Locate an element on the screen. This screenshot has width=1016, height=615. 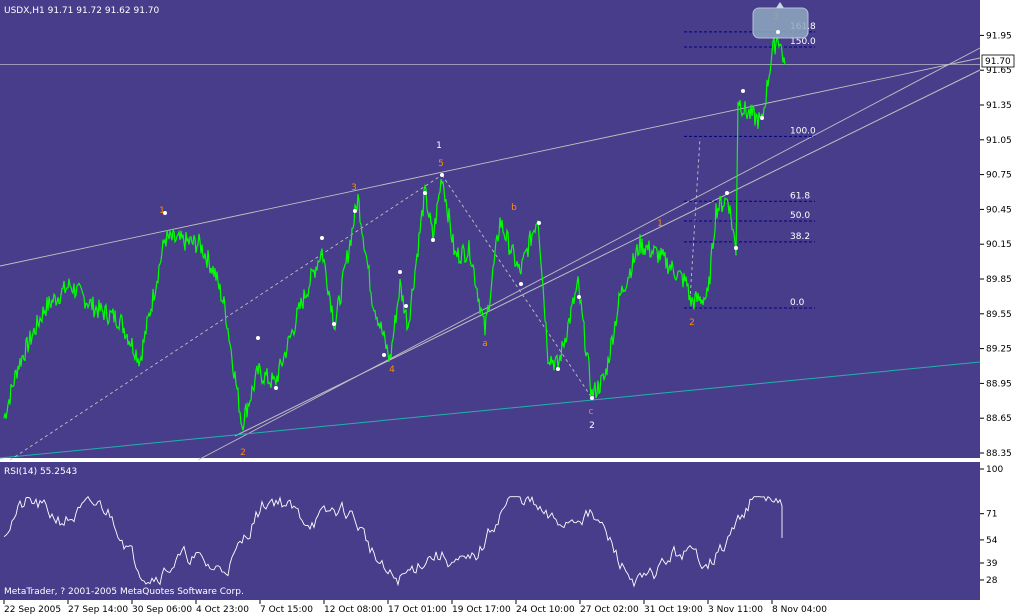
price-tick-label: 91.05 is located at coordinates (999, 141).